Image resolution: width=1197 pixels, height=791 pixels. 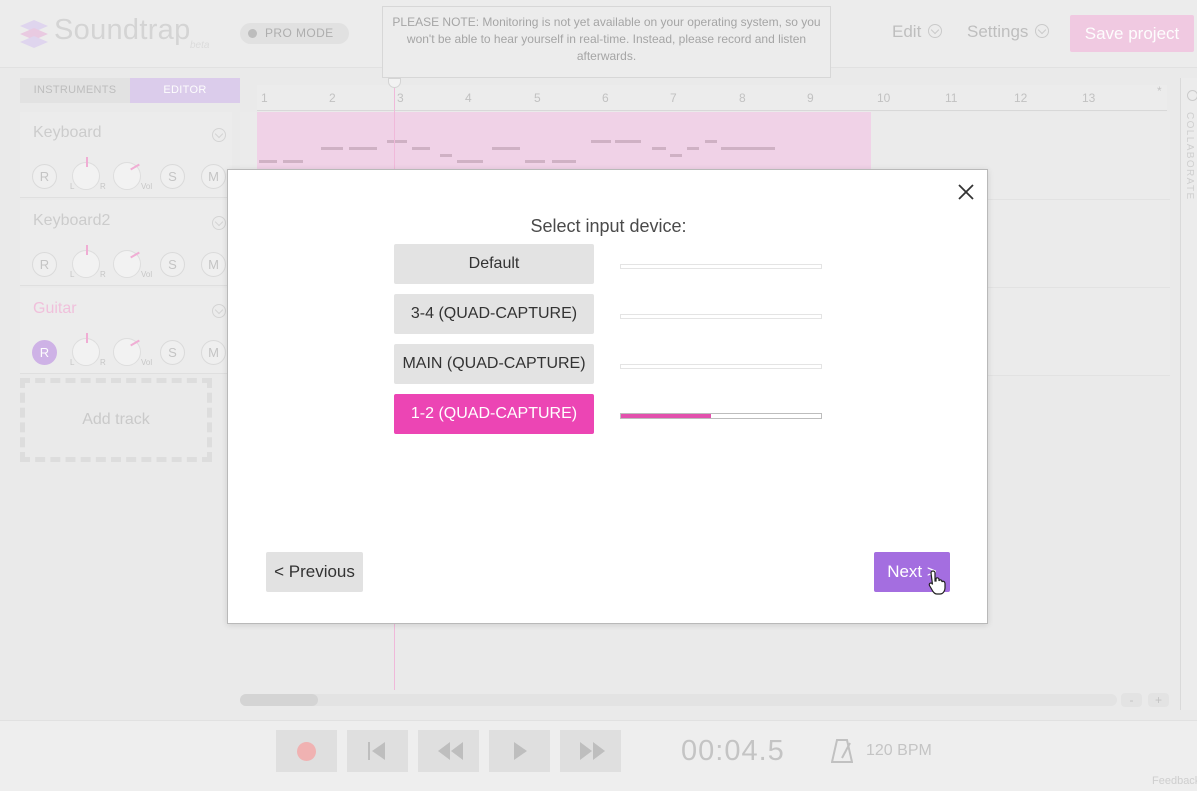 What do you see at coordinates (937, 582) in the screenshot?
I see `hand-cursor-icon` at bounding box center [937, 582].